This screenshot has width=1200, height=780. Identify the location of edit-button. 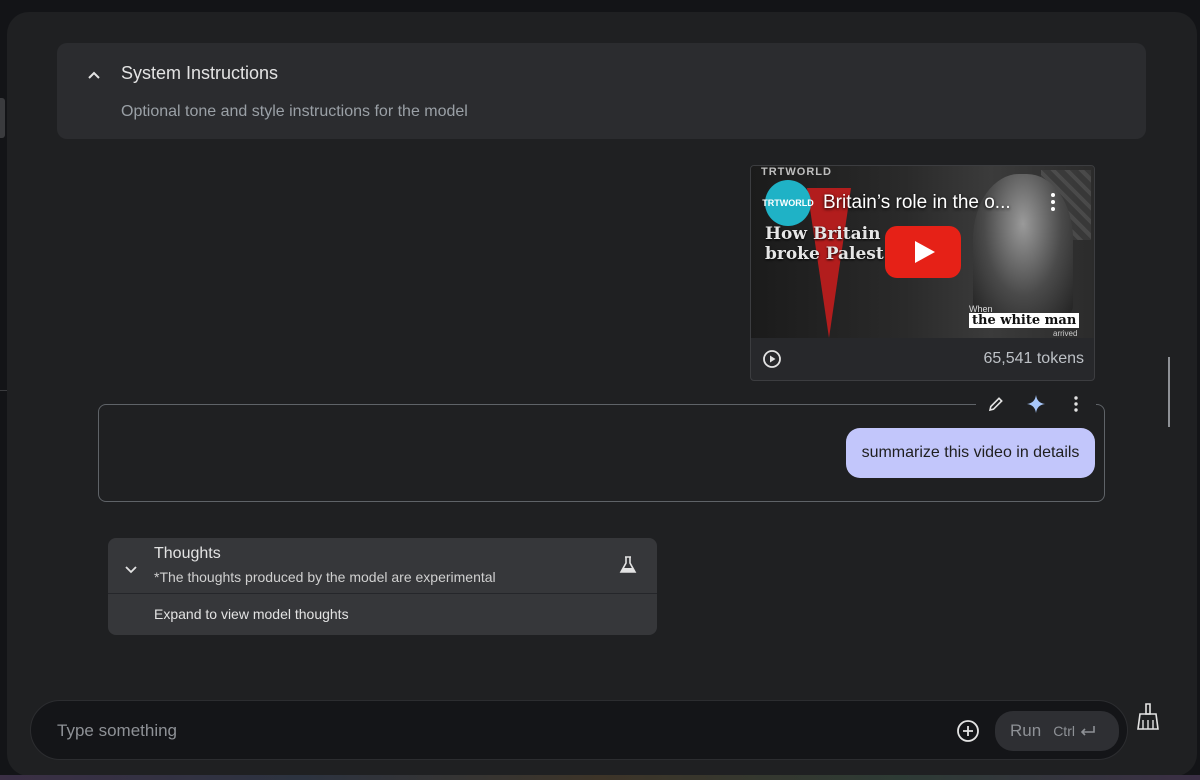
(996, 404).